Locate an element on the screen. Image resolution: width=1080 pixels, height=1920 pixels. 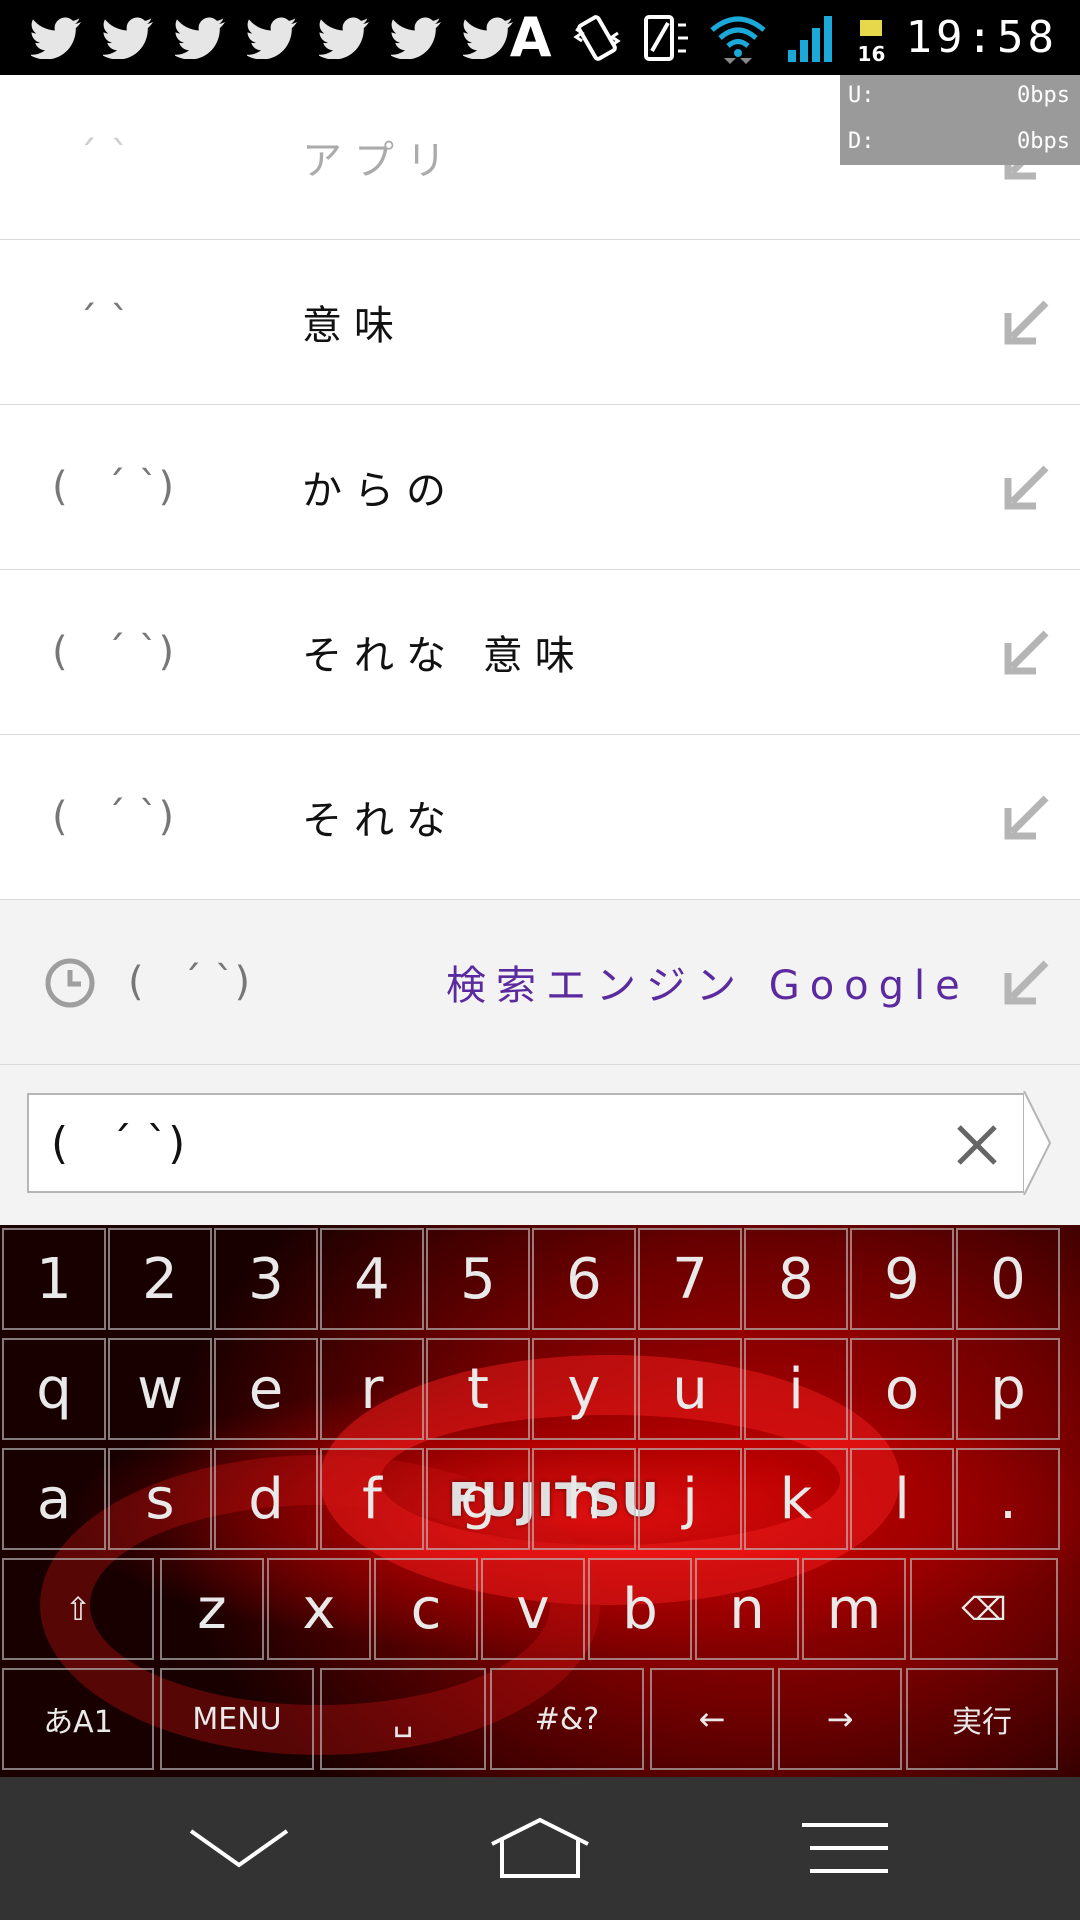
key-q: q is located at coordinates (54, 1389).